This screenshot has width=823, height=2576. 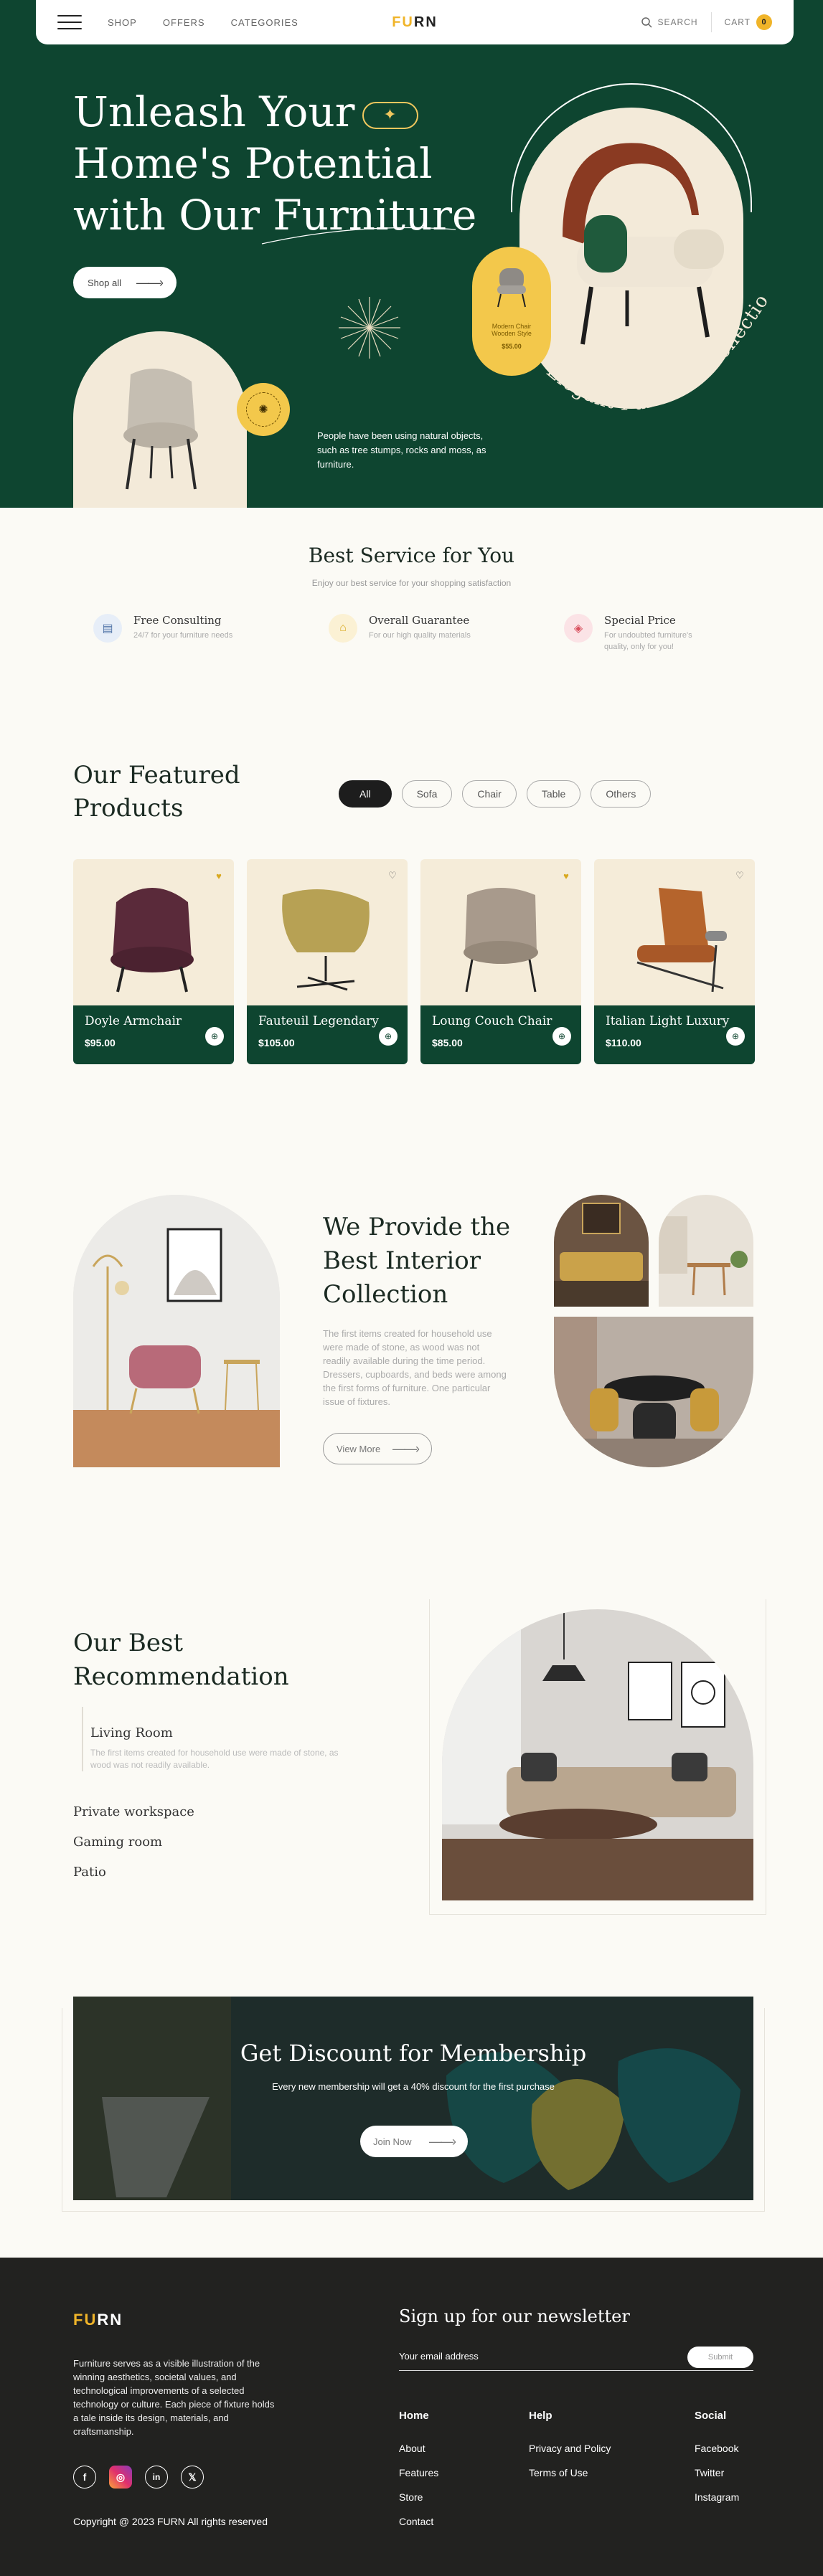 What do you see at coordinates (276, 1042) in the screenshot?
I see `product-price: $105.00` at bounding box center [276, 1042].